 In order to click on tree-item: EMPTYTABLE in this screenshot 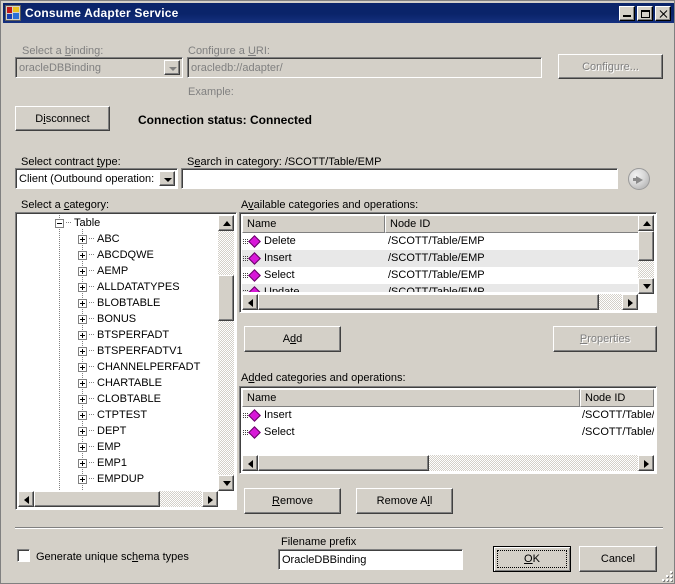, I will do `click(117, 488)`.